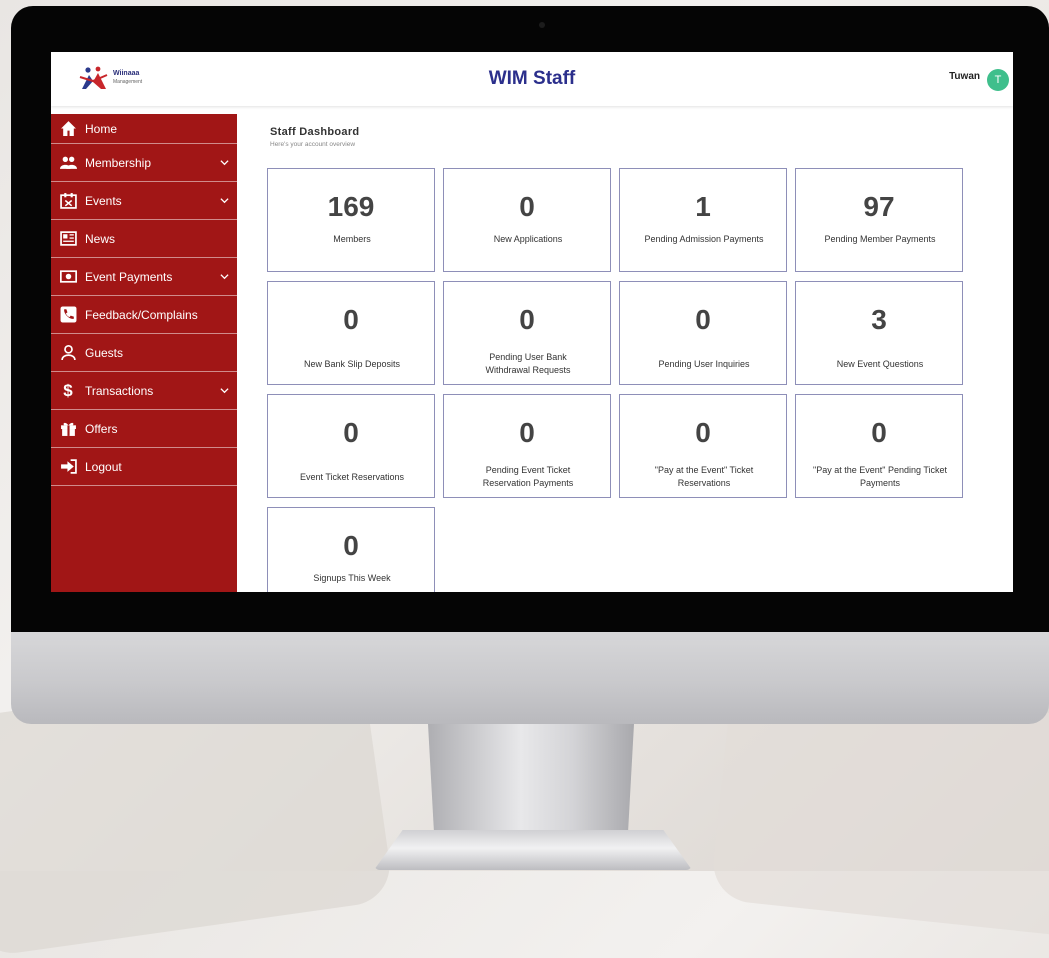 The width and height of the screenshot is (1049, 958). I want to click on stat-label: New Event Questions, so click(880, 363).